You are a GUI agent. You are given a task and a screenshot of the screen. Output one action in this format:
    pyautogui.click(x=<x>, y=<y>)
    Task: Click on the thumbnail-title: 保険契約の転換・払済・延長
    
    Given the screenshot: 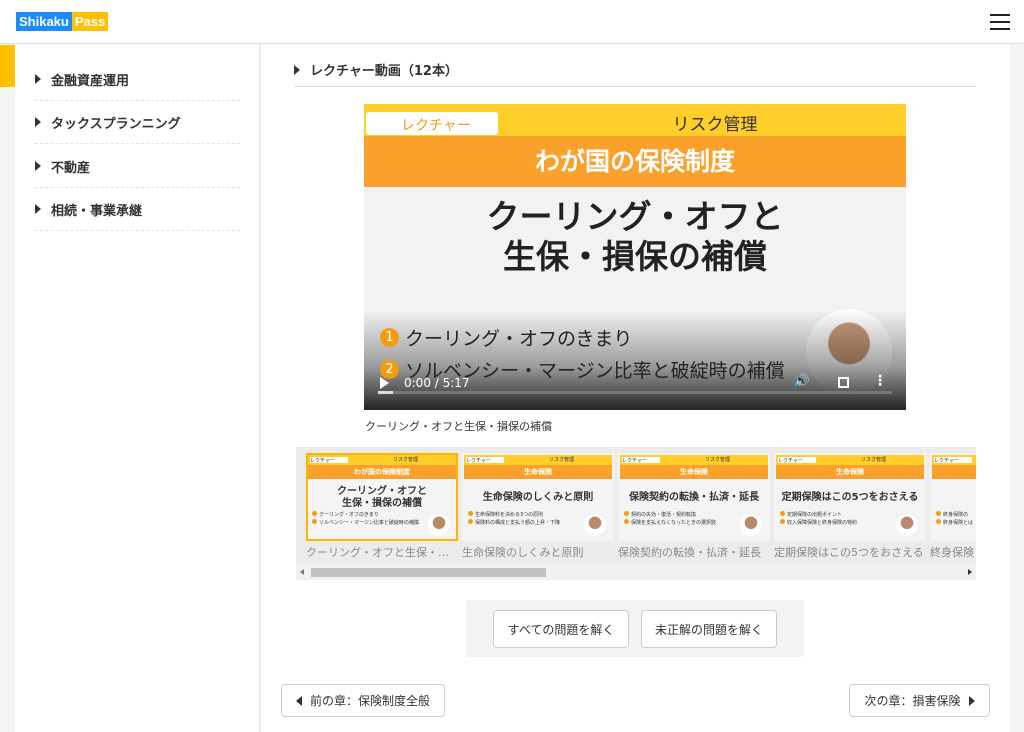 What is the action you would take?
    pyautogui.click(x=694, y=497)
    